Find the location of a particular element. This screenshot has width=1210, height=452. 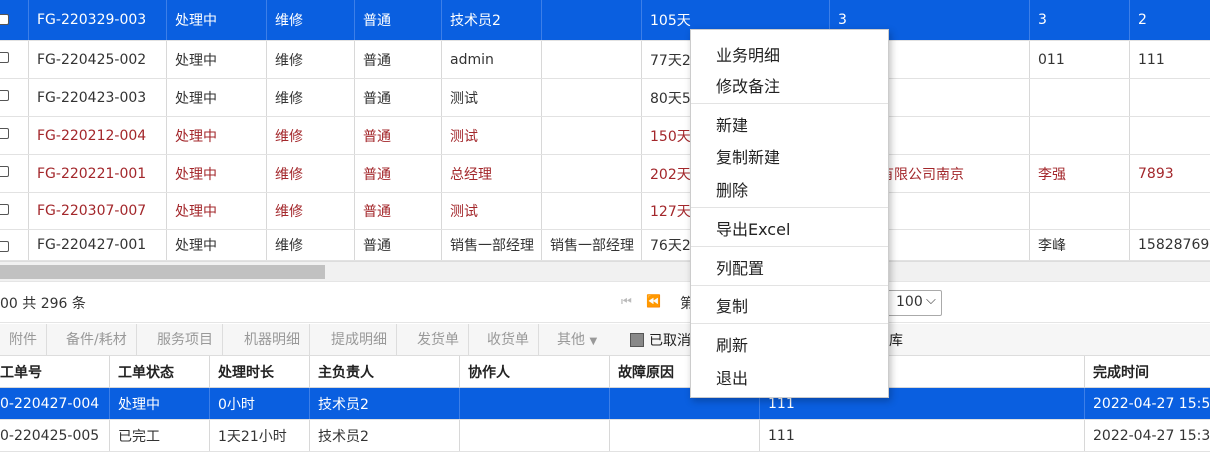

sub-table-header: 工单号 工单状态 处理时长 主负责人 协作人 故障原因 完成时间 is located at coordinates (605, 372).